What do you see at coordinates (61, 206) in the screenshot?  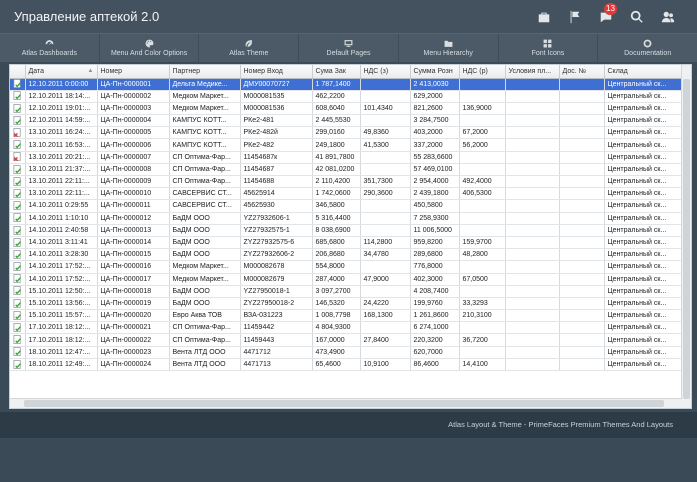 I see `table-cell: 14.10.2011 0:29:55` at bounding box center [61, 206].